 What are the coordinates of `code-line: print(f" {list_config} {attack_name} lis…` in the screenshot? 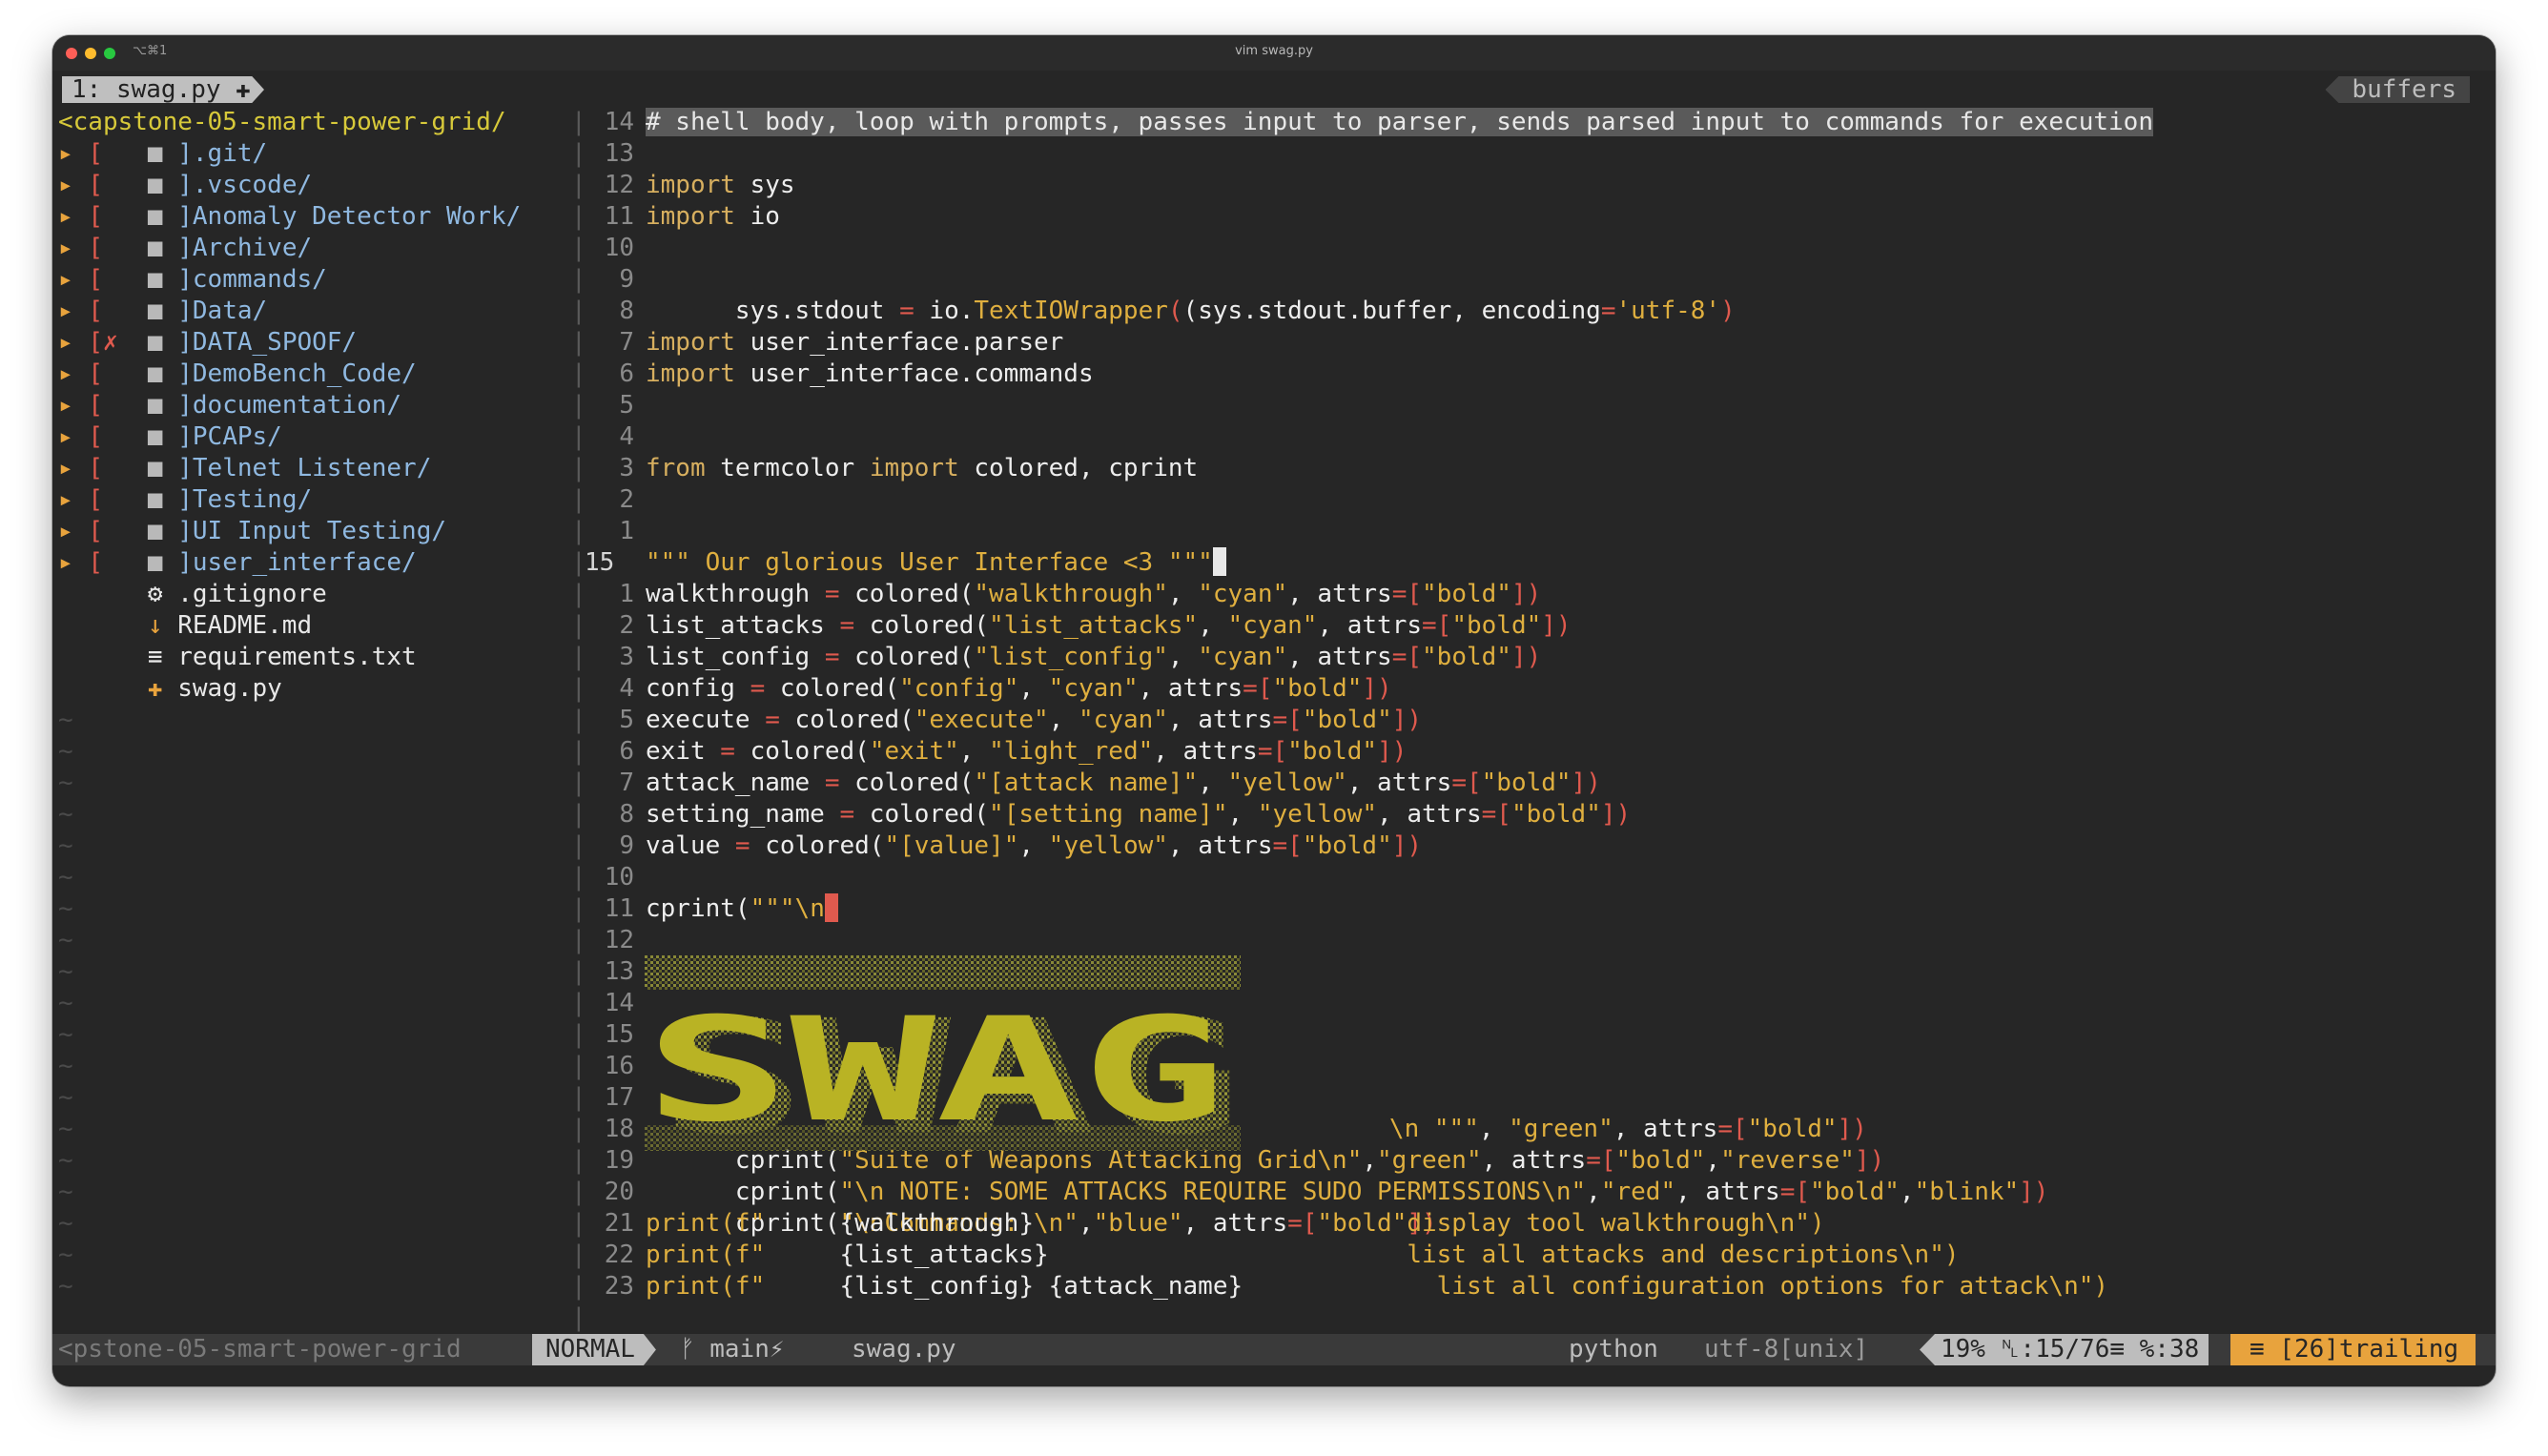 It's located at (1377, 1286).